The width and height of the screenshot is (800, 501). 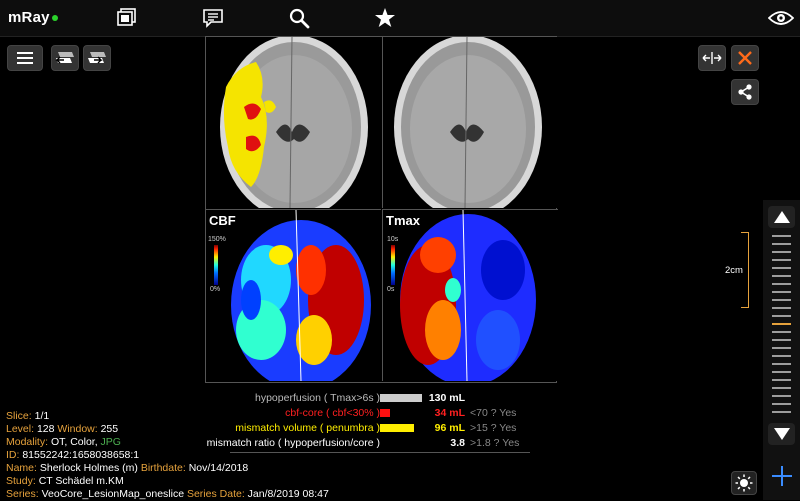 I want to click on legend-row-core: cbf-core ( cbf<30% ) 34 mL <70 ? Yes, so click(x=380, y=414).